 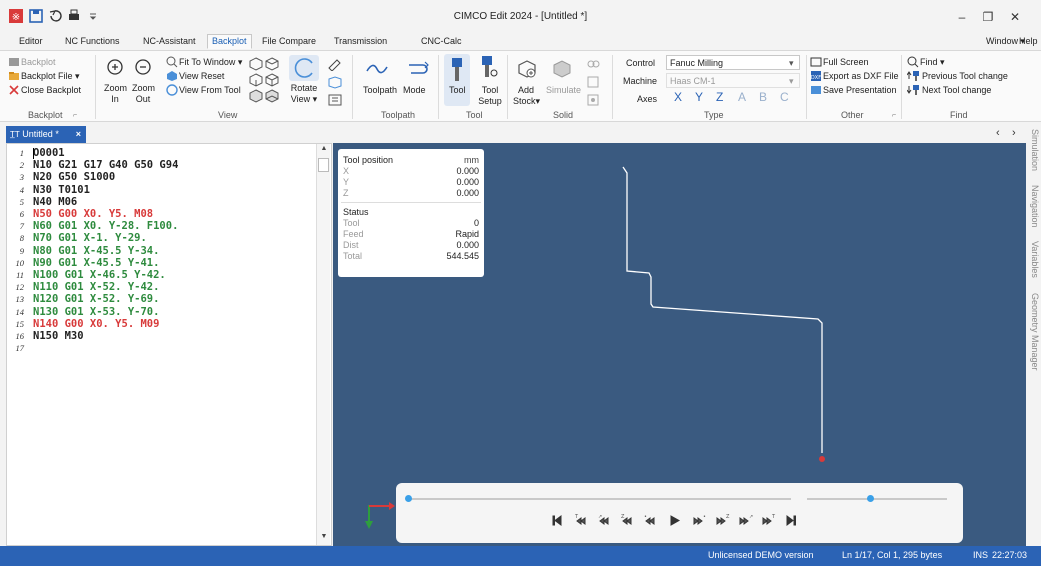 I want to click on zoom-in-icon, so click(x=115, y=68).